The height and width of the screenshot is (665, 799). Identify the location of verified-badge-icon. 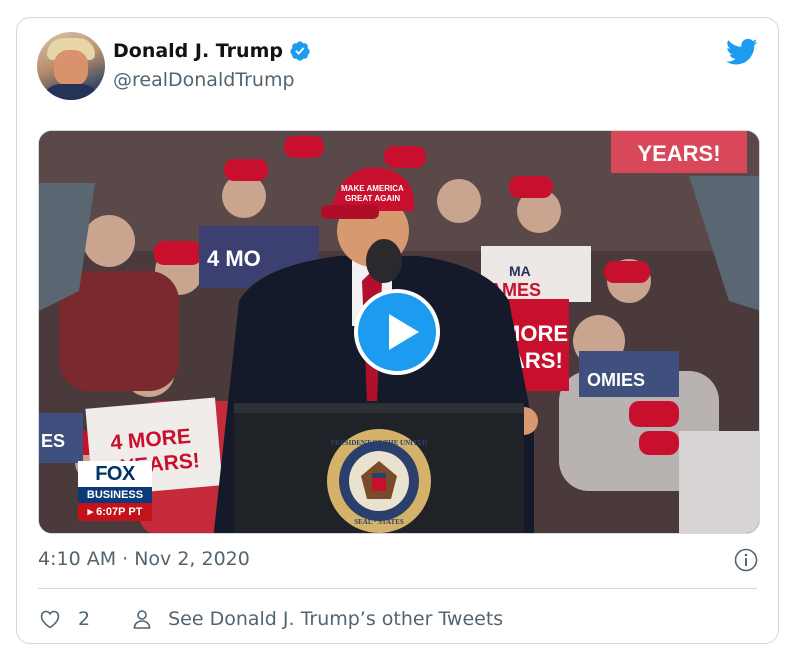
(300, 51).